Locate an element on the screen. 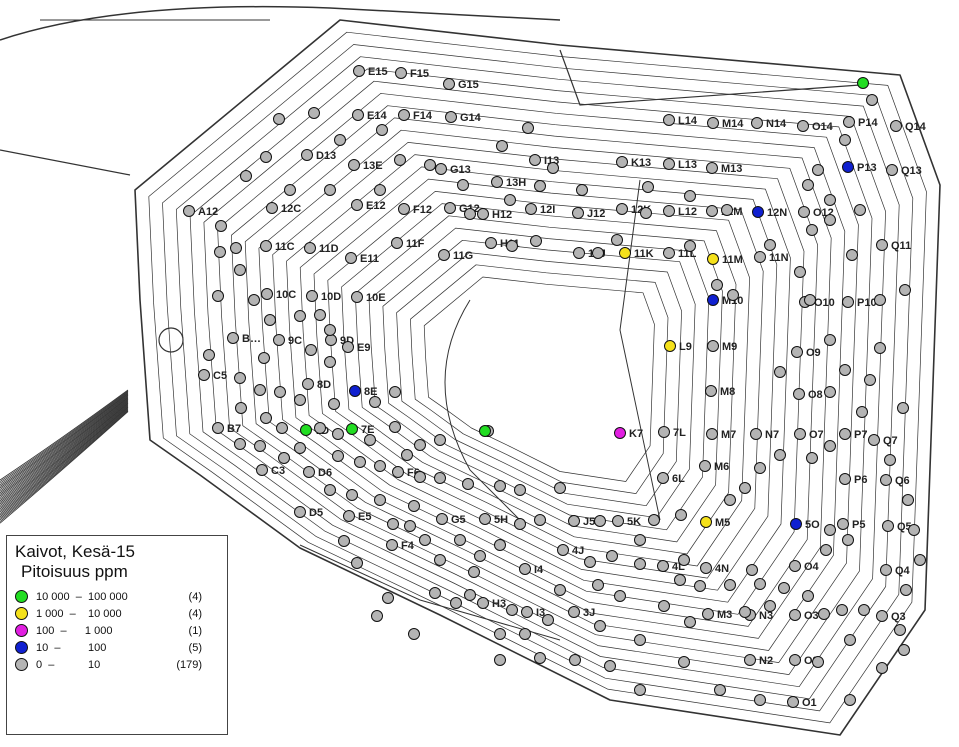 This screenshot has height=747, width=959. well-label: 8D is located at coordinates (324, 385).